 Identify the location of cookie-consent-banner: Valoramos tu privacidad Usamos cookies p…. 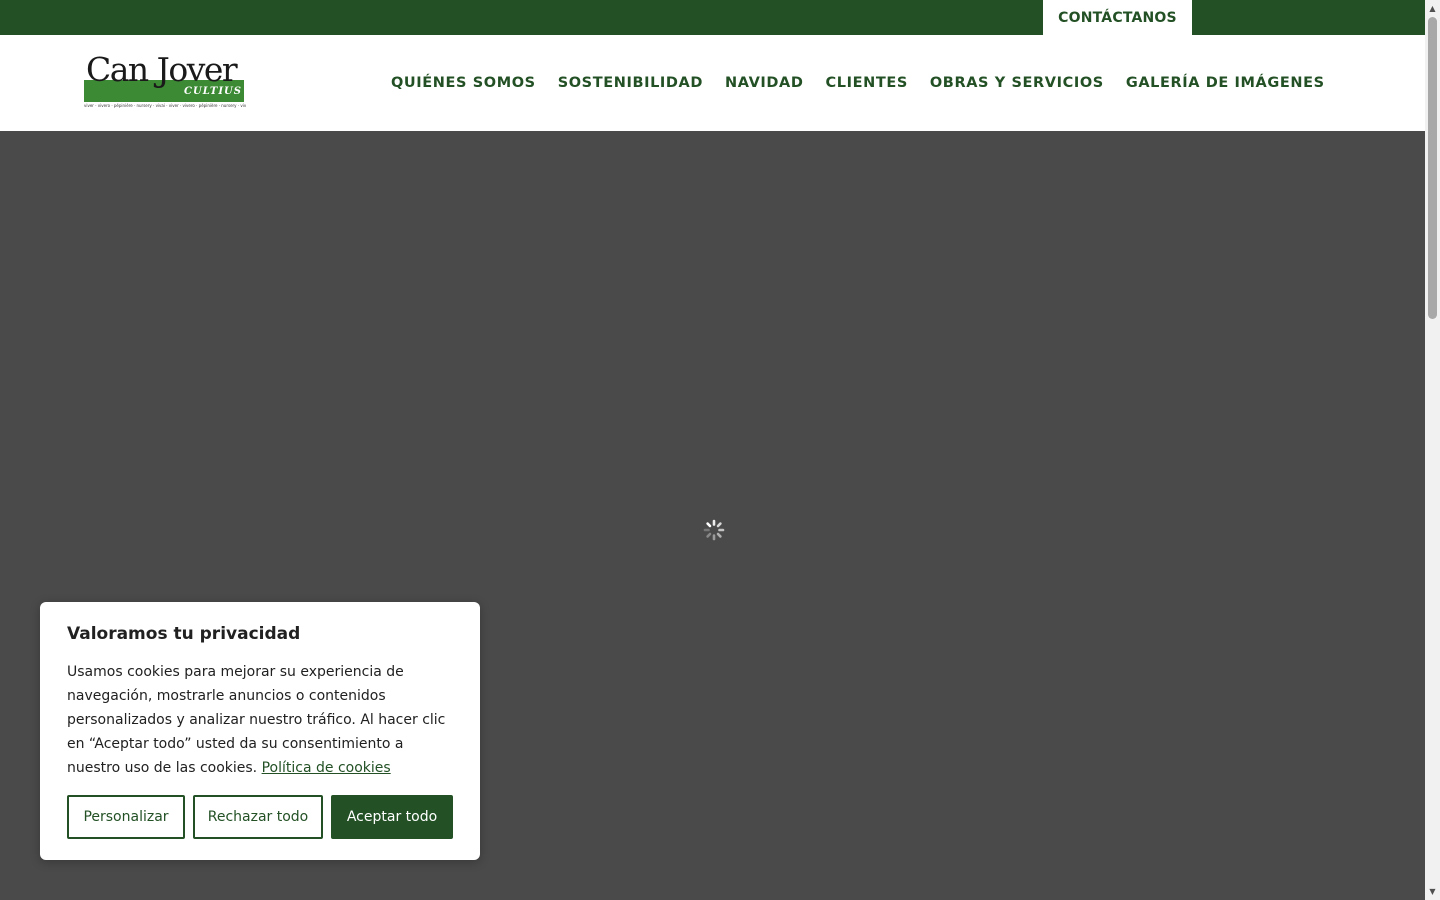
(260, 731).